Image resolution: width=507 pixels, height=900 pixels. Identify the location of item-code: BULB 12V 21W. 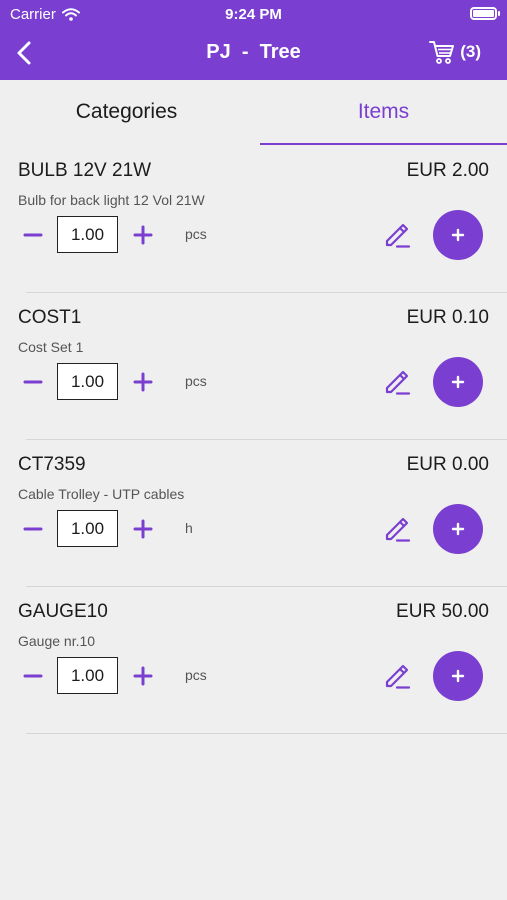
(85, 170).